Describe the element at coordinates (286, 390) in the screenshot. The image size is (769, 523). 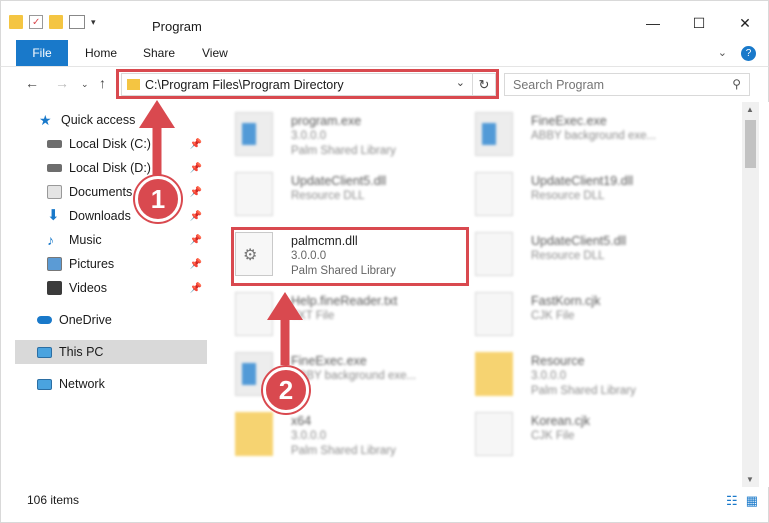
I see `step-badge-2: 2` at that location.